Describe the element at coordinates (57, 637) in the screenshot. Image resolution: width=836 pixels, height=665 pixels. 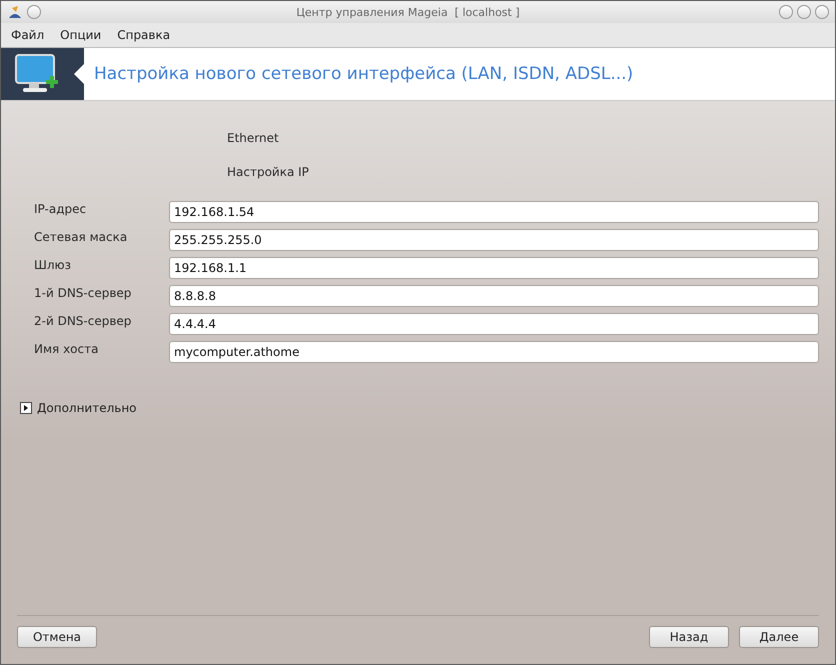
I see `cancel-button: Отмена` at that location.